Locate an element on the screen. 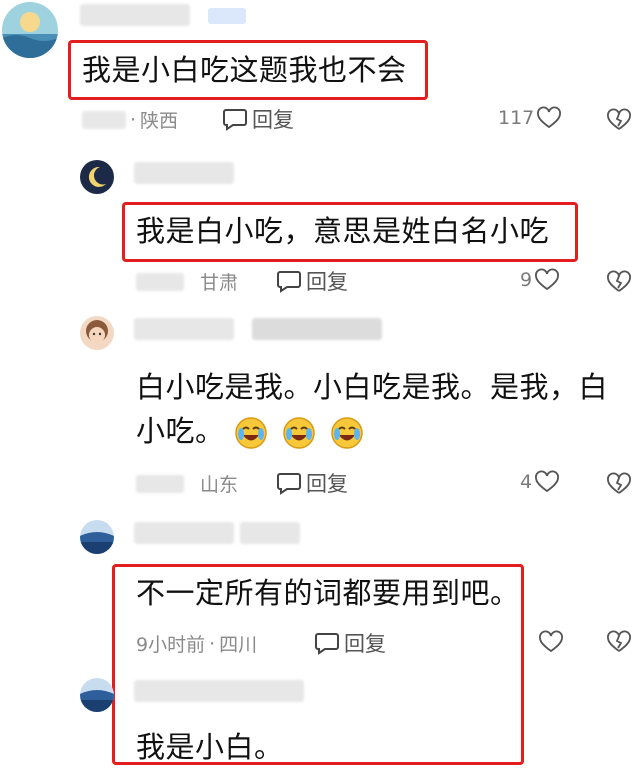 The width and height of the screenshot is (640, 770). location-label: 陕西 is located at coordinates (159, 121).